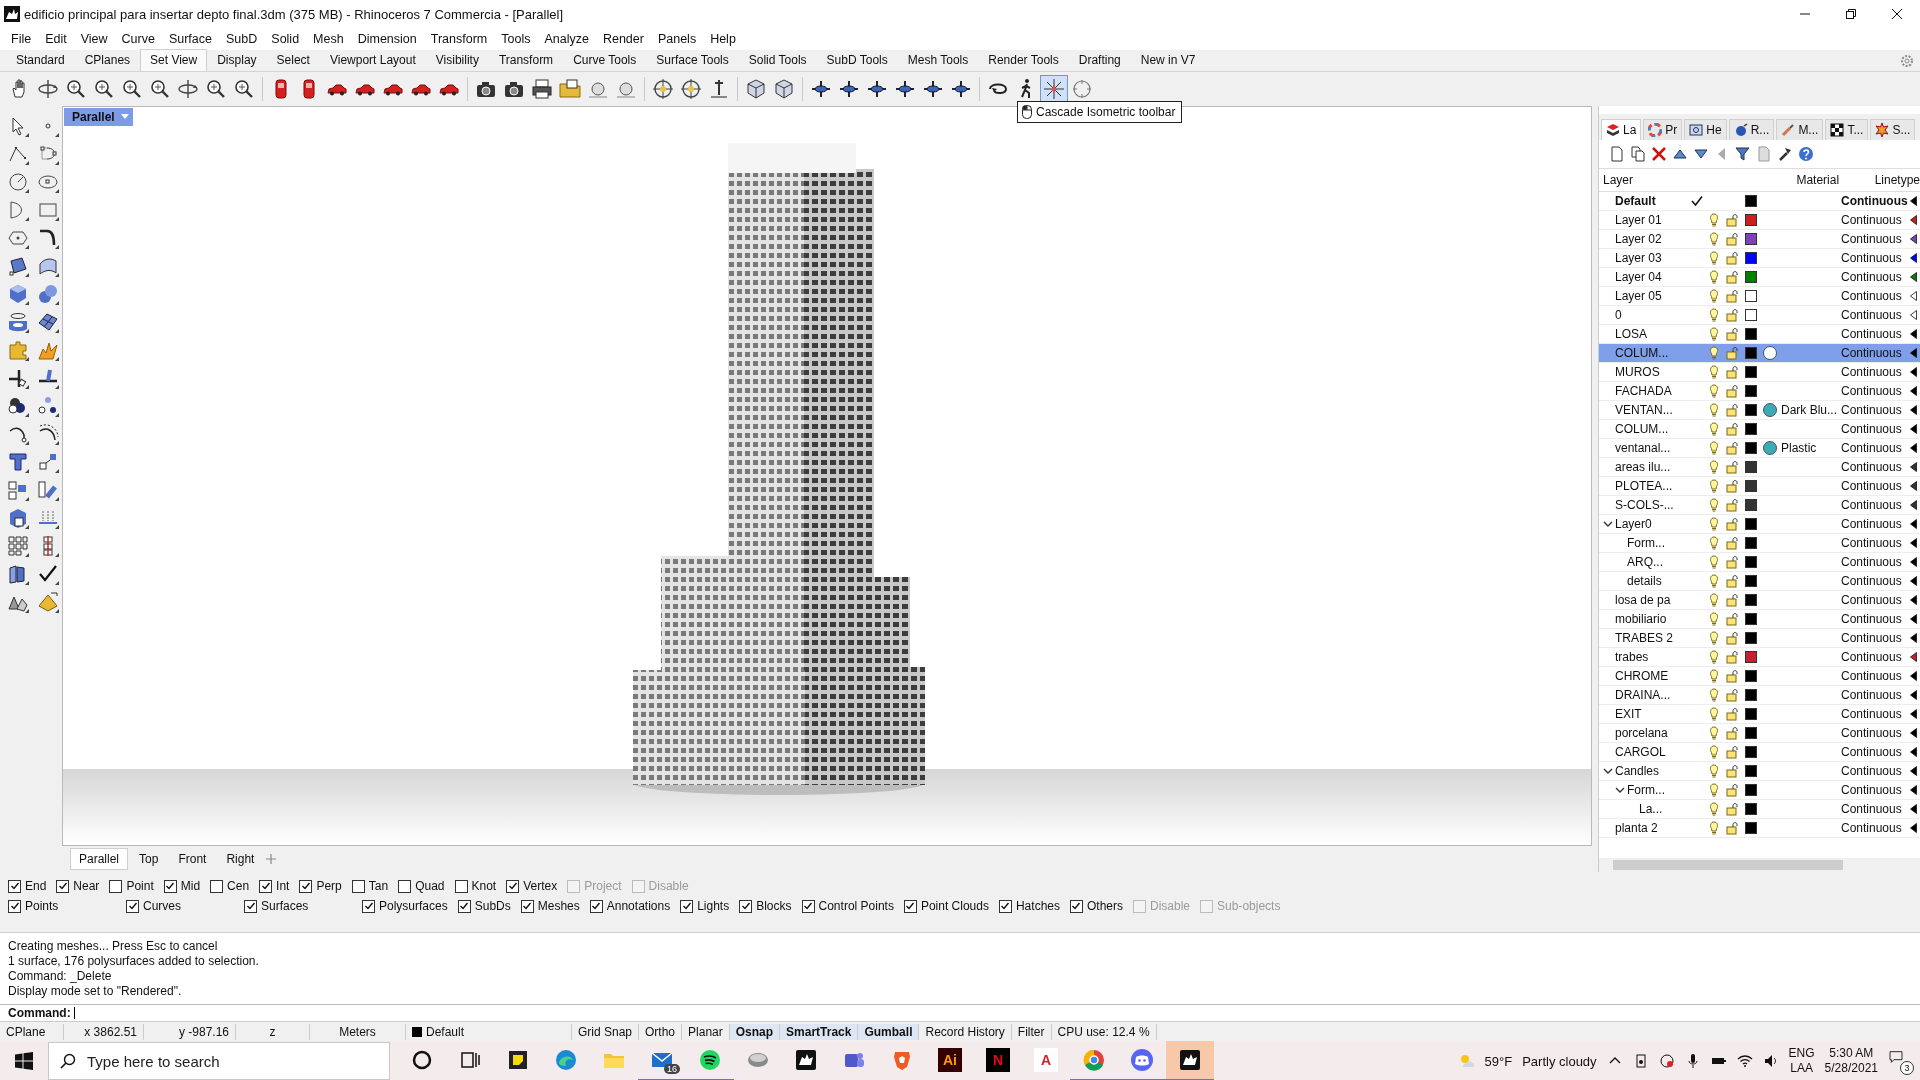  I want to click on layer-row: CARGOL Continuous, so click(1759, 752).